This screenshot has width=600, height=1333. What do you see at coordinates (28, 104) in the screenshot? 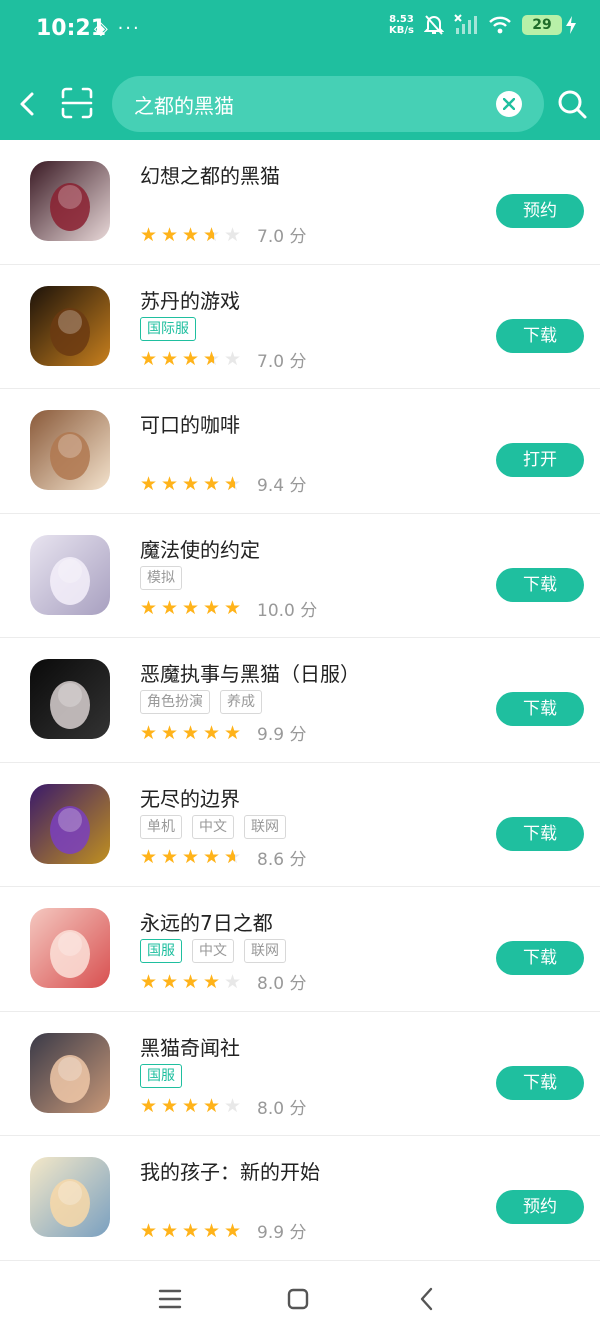
I see `back-button` at bounding box center [28, 104].